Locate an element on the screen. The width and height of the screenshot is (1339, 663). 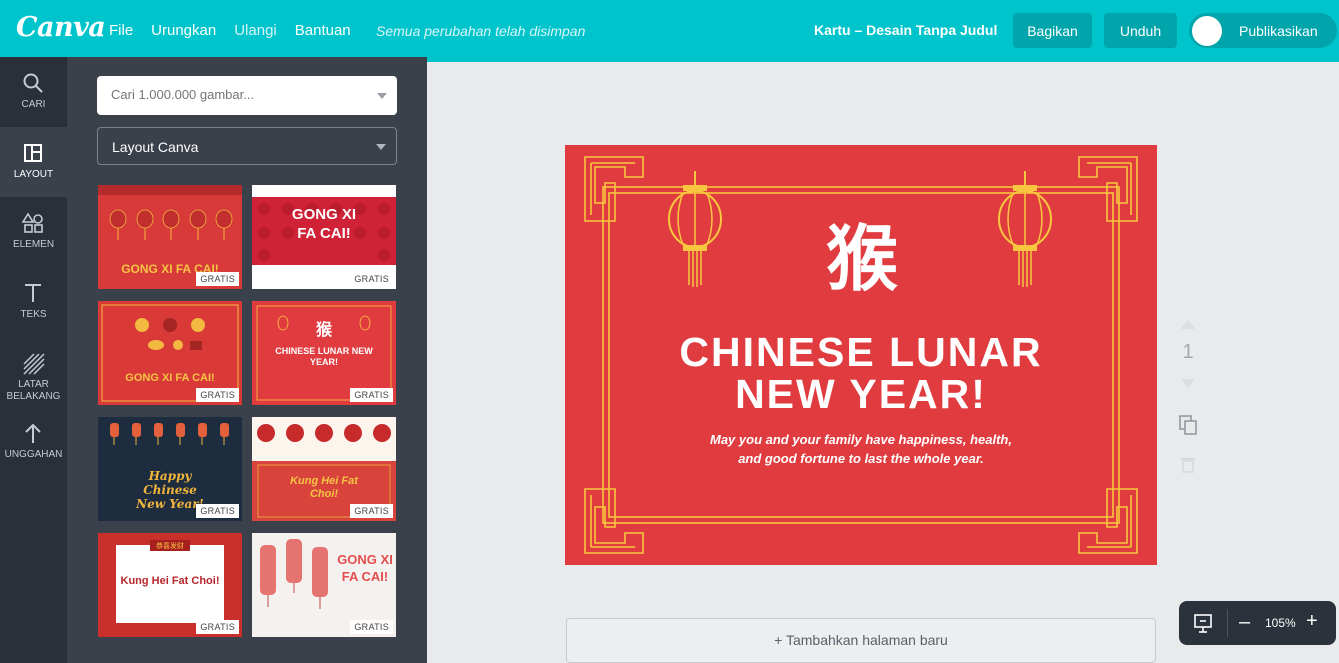
lantern-right is located at coordinates (1025, 229).